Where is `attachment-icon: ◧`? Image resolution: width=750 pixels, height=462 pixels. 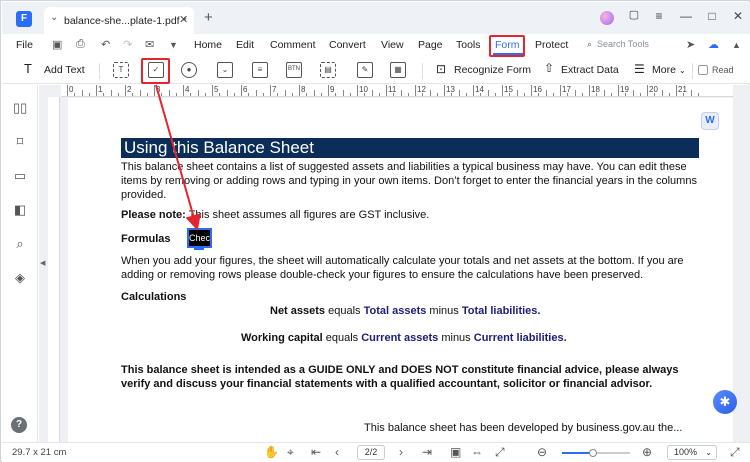 attachment-icon: ◧ is located at coordinates (20, 210).